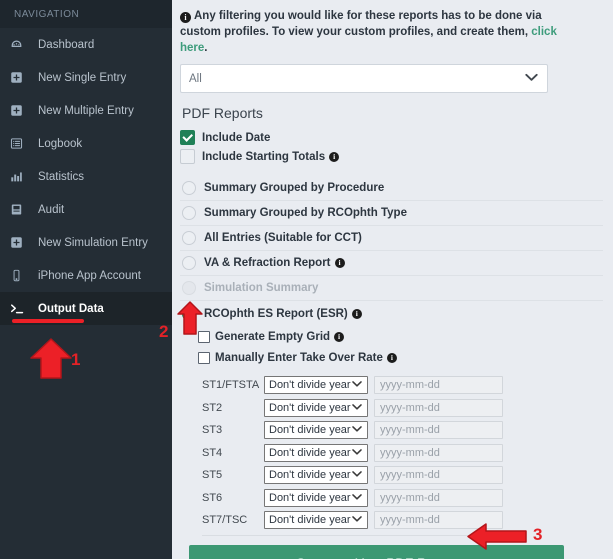 The height and width of the screenshot is (559, 613). I want to click on page-title: PDF Reports, so click(222, 113).